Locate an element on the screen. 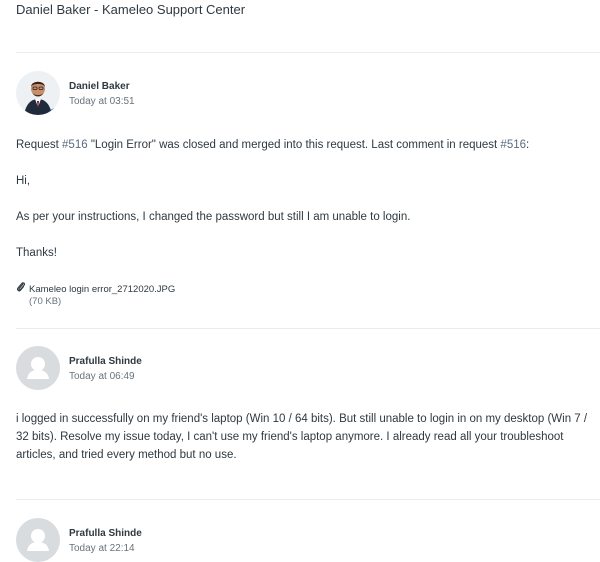  comment-timestamp: Today at 06:49 is located at coordinates (102, 376).